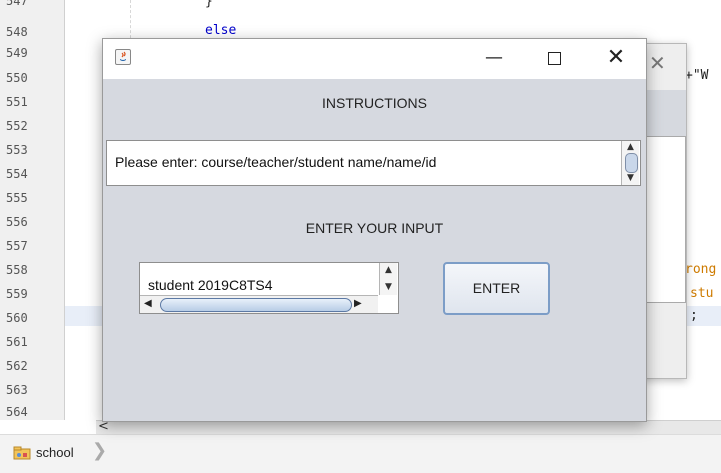  Describe the element at coordinates (209, 4) in the screenshot. I see `code-brace: }` at that location.